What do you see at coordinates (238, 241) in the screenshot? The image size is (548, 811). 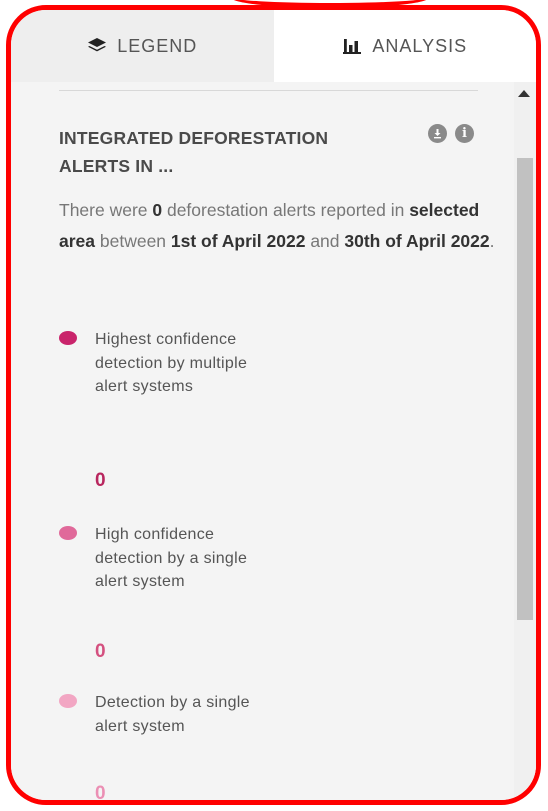 I see `summary-start-date: 1st of April 2022` at bounding box center [238, 241].